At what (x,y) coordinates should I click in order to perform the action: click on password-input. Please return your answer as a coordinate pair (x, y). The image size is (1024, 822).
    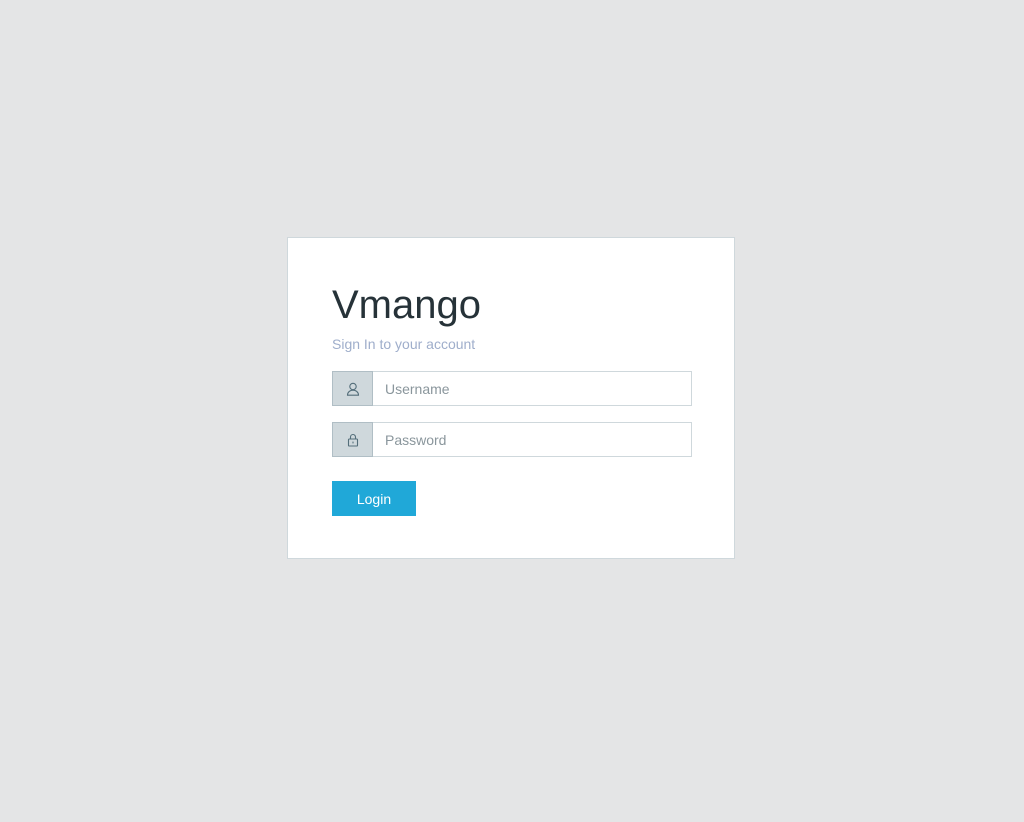
    Looking at the image, I should click on (532, 439).